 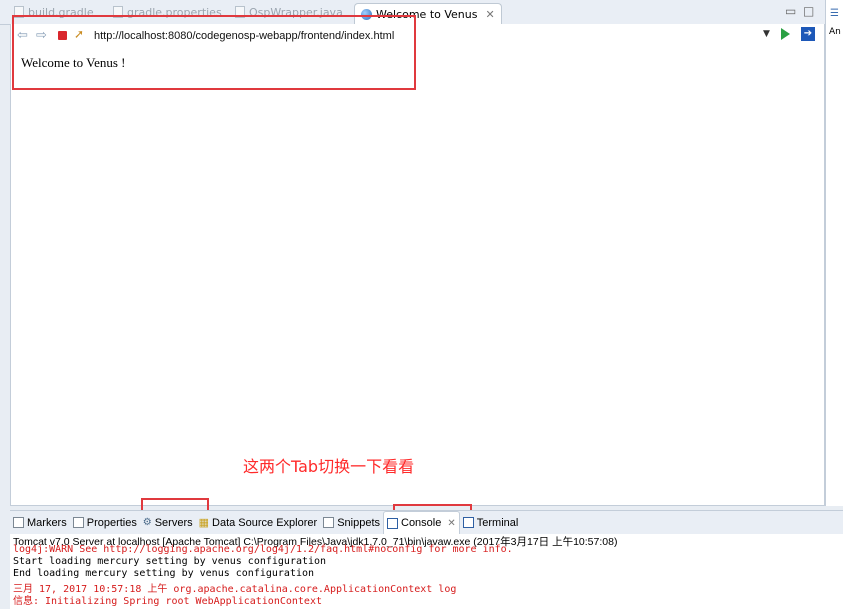 I want to click on tab-label: Terminal, so click(x=497, y=522).